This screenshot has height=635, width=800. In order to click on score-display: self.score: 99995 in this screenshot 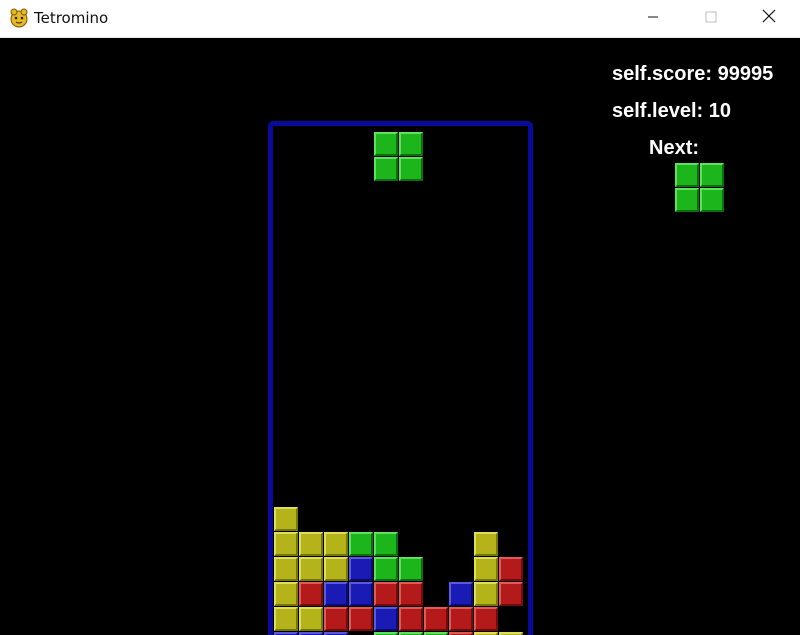, I will do `click(693, 74)`.